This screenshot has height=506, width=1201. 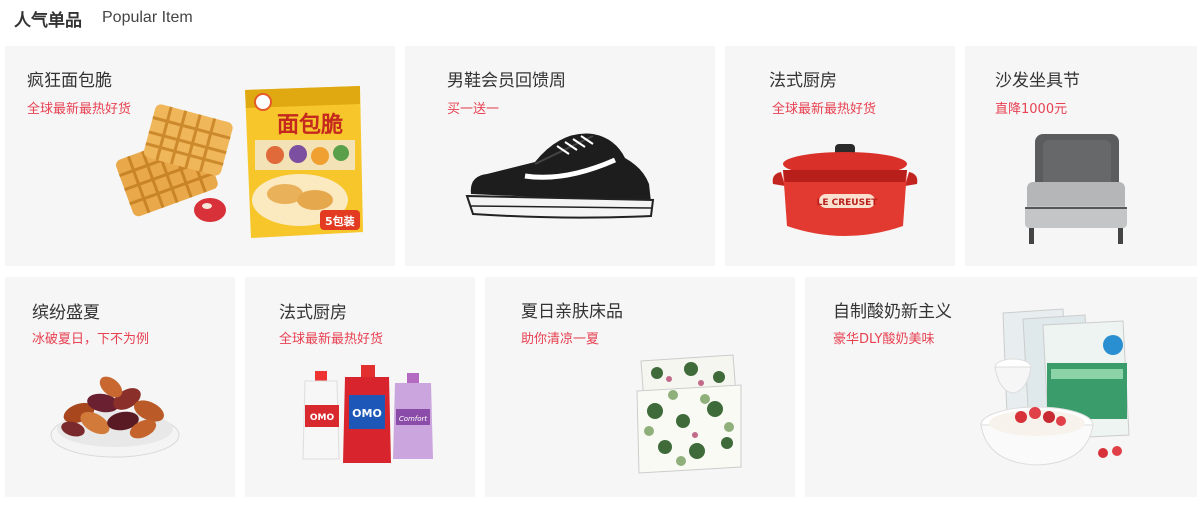 What do you see at coordinates (147, 17) in the screenshot?
I see `section-subtitle: Popular Item` at bounding box center [147, 17].